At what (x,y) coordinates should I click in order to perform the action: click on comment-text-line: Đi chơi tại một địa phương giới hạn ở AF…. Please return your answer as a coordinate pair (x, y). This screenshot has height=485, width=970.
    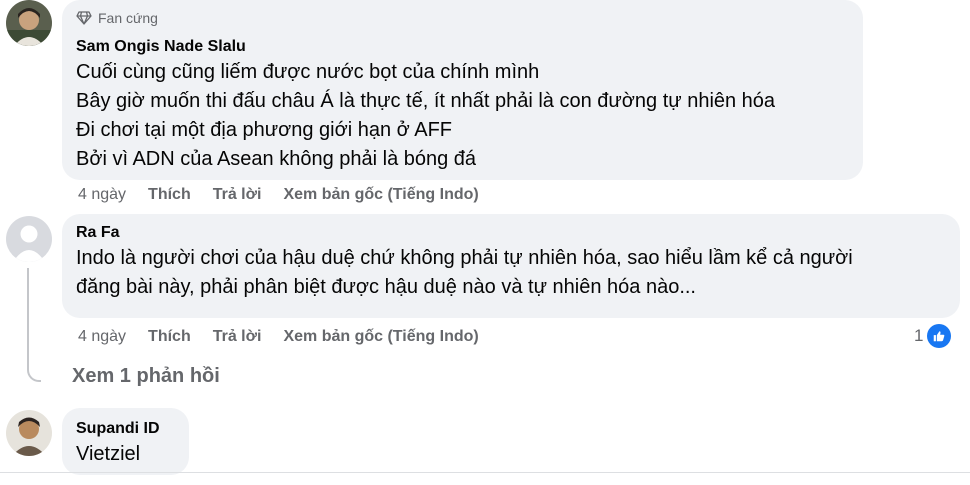
    Looking at the image, I should click on (264, 130).